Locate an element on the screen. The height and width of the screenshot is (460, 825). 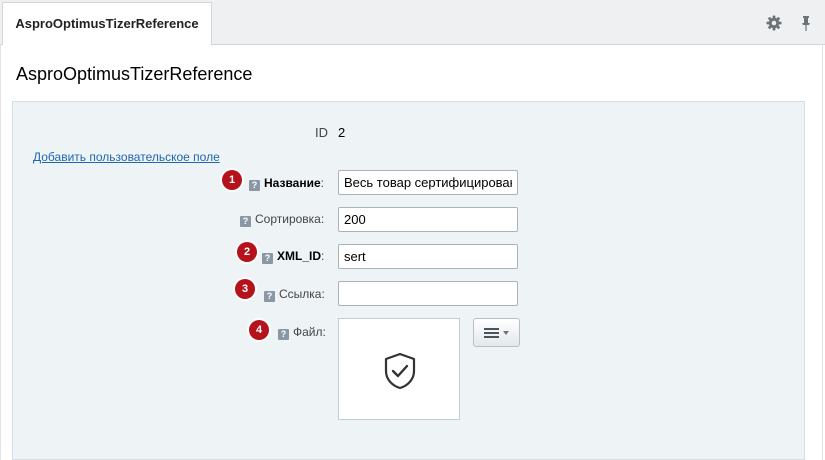
callout-badge-3: 3 is located at coordinates (245, 289).